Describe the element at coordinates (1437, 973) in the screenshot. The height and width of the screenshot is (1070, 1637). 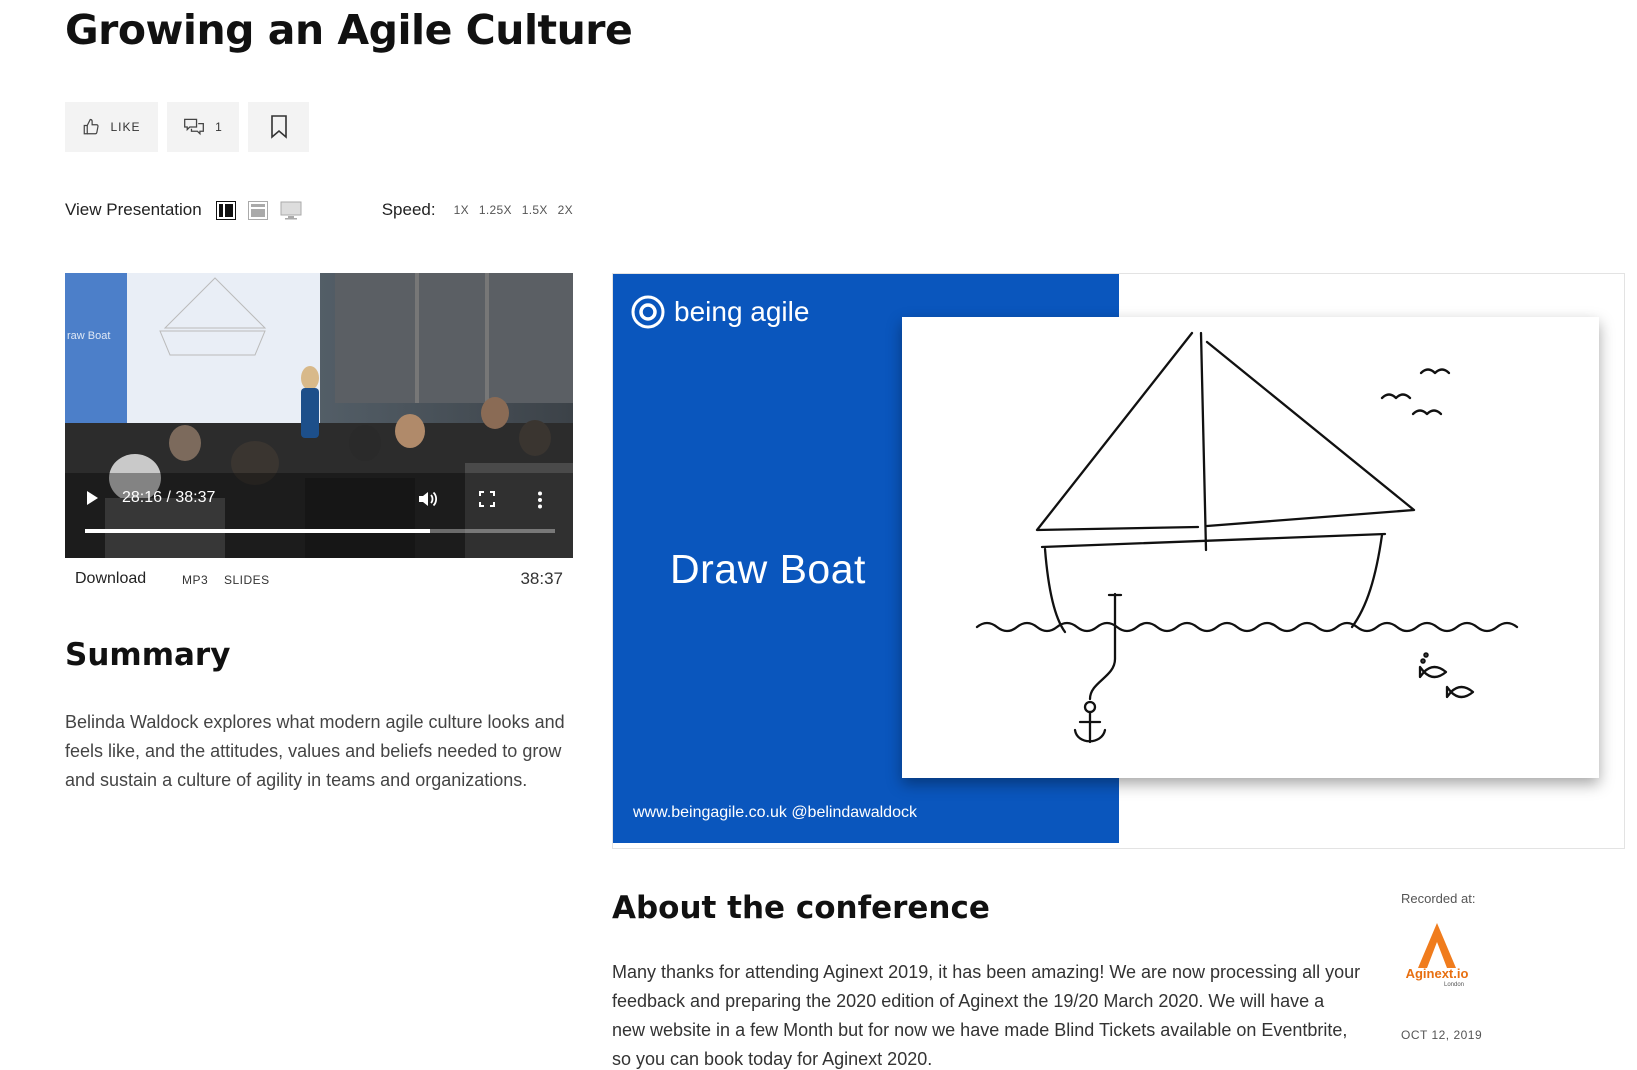
I see `aginext-logo-text: Aginext.io` at that location.